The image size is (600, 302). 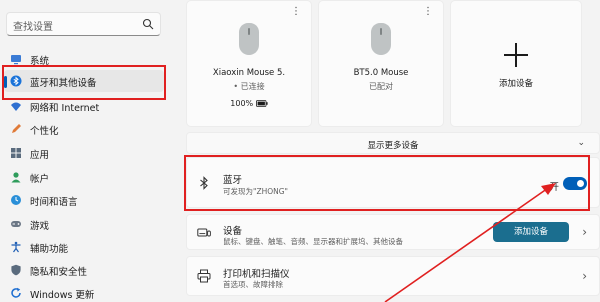 I want to click on annotation-arrow, so click(x=470, y=242).